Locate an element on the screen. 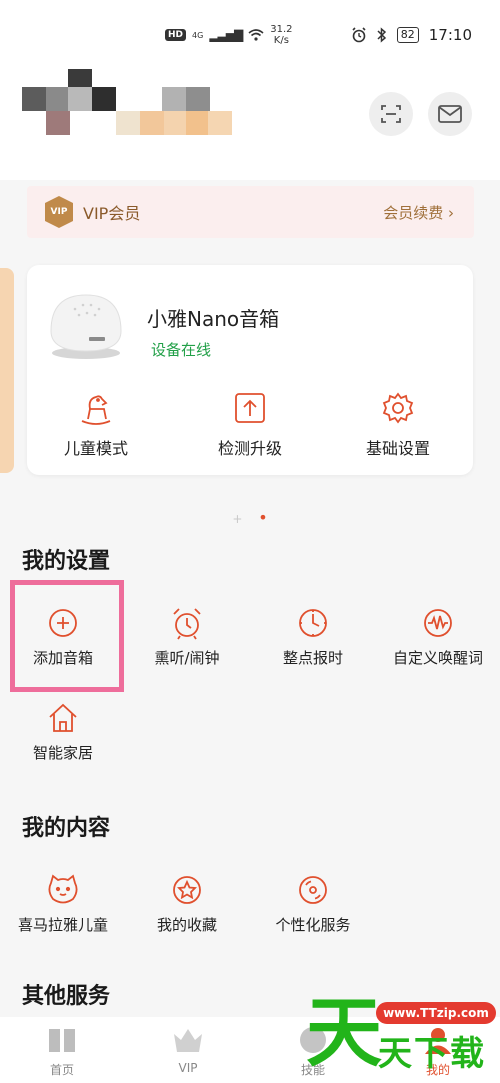  upgrade-icon is located at coordinates (250, 408).